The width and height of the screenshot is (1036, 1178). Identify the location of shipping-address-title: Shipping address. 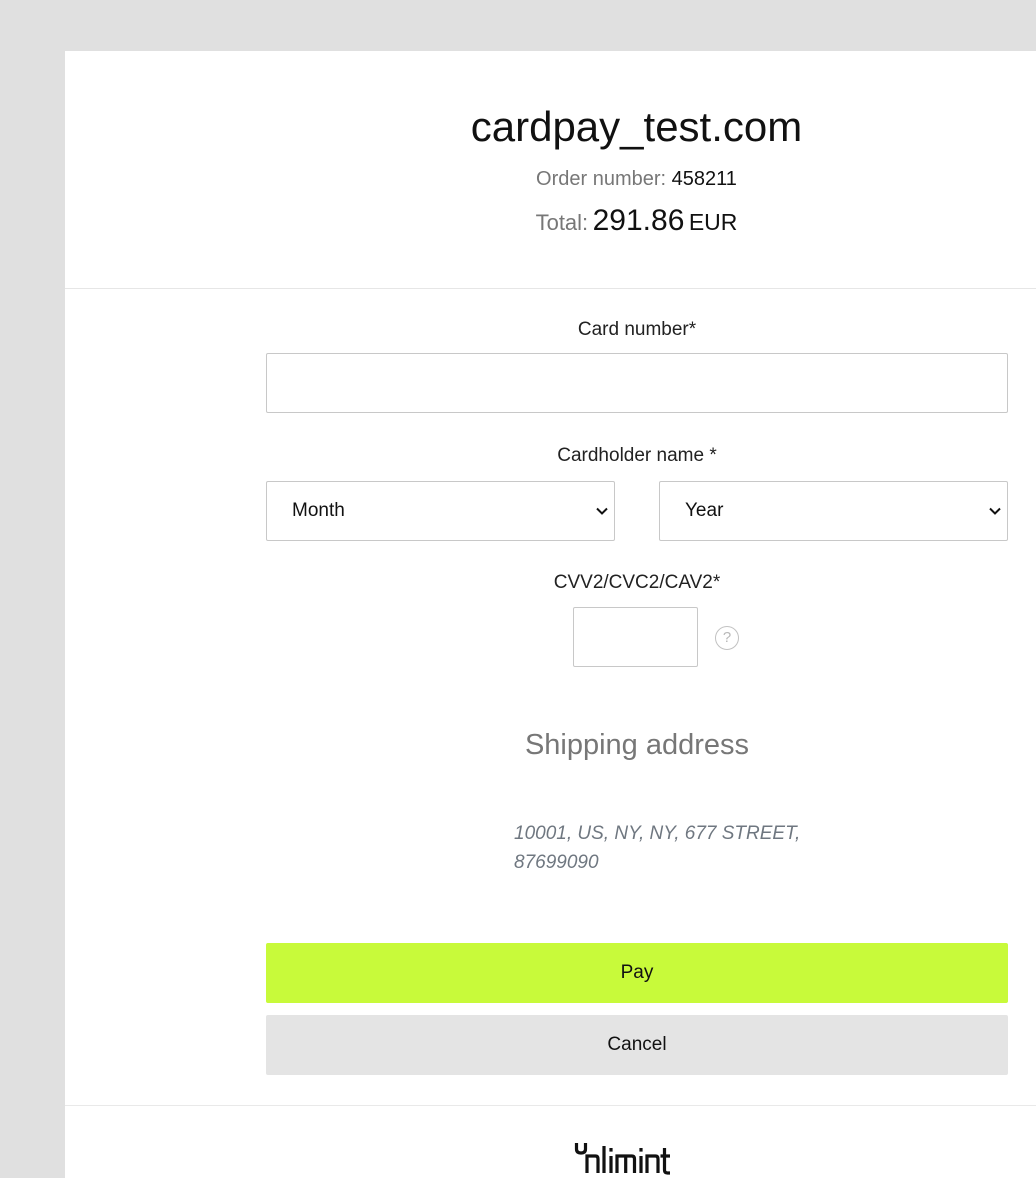
(637, 745).